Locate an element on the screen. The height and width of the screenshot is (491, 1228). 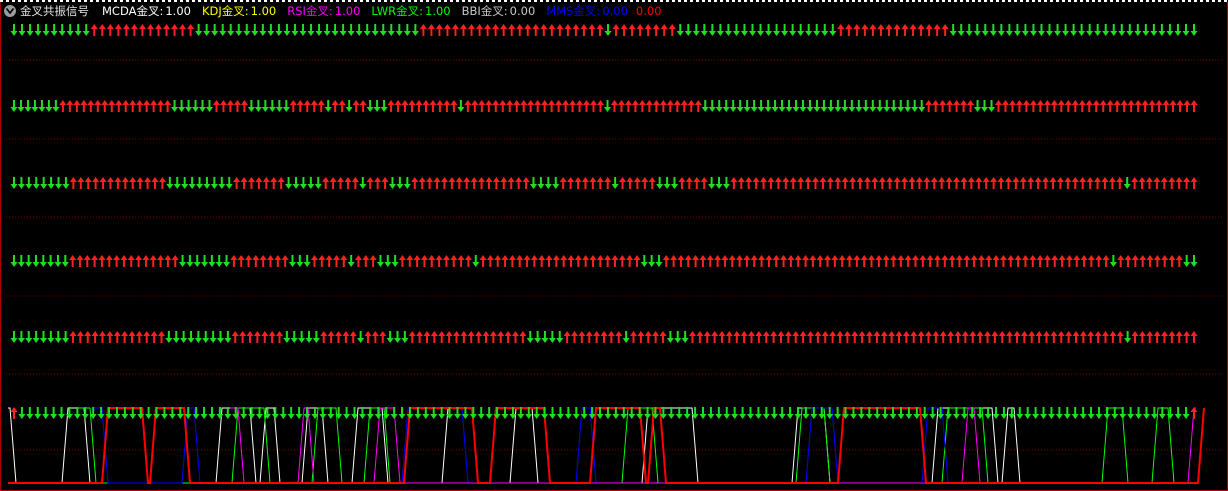
legend-item: LWR金叉: 1.00 is located at coordinates (410, 11).